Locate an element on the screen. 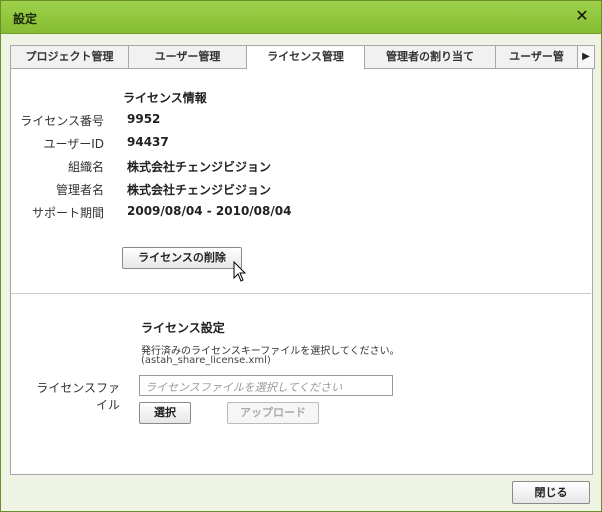 This screenshot has width=602, height=512. close-icon: ✕ is located at coordinates (582, 16).